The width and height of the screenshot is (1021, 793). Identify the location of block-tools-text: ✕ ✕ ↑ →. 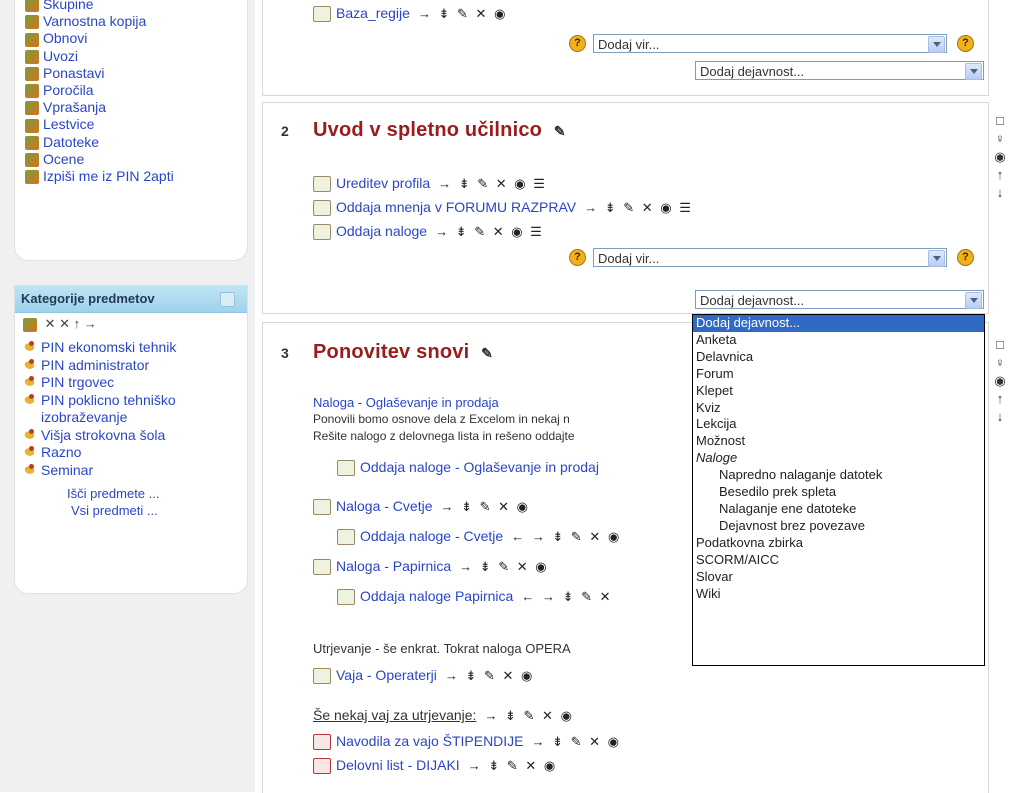
(71, 323).